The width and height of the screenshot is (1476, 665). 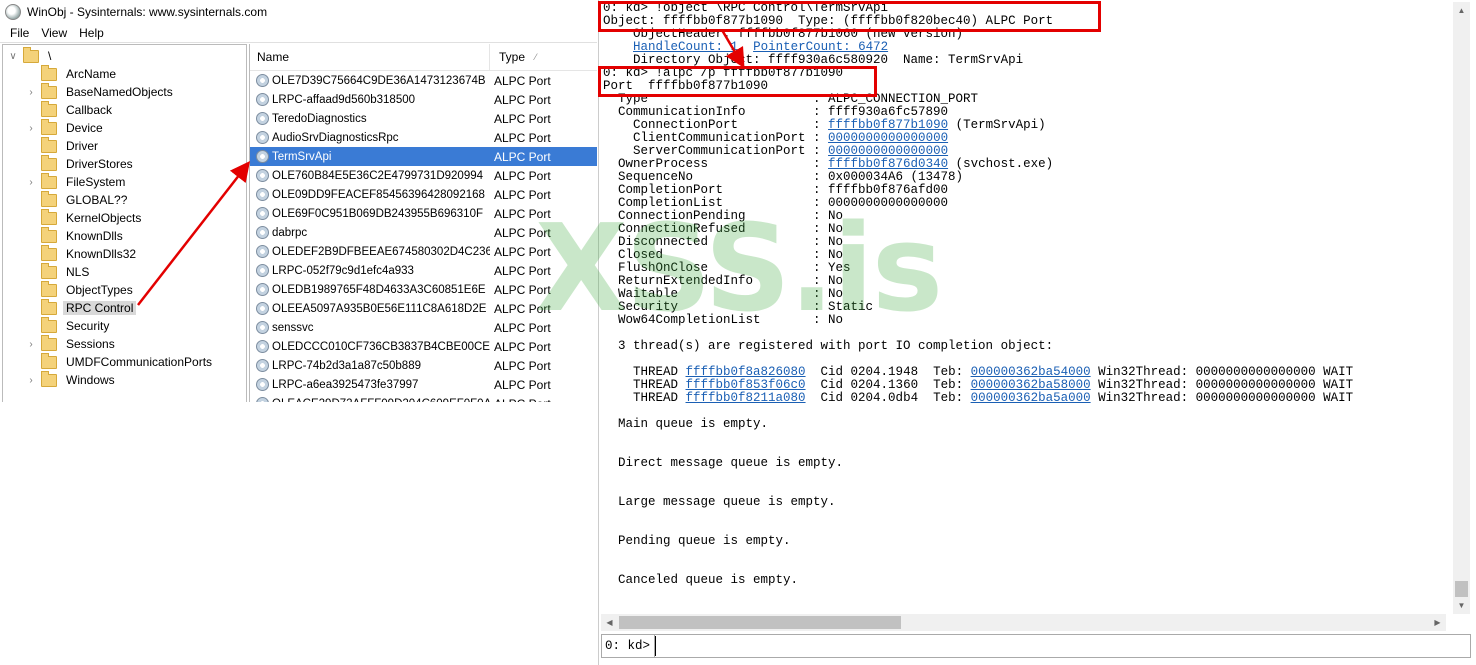 What do you see at coordinates (1461, 308) in the screenshot?
I see `vertical-scrollbar: ▲ ▼` at bounding box center [1461, 308].